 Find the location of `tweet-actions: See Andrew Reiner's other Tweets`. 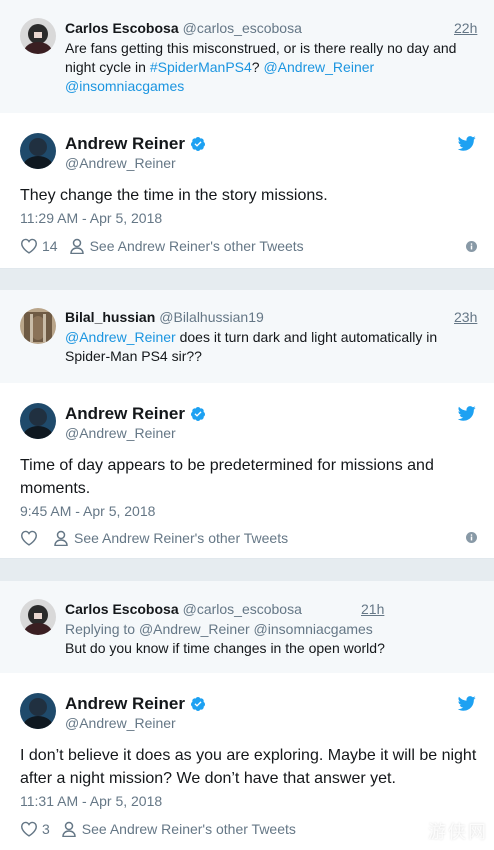

tweet-actions: See Andrew Reiner's other Tweets is located at coordinates (154, 538).